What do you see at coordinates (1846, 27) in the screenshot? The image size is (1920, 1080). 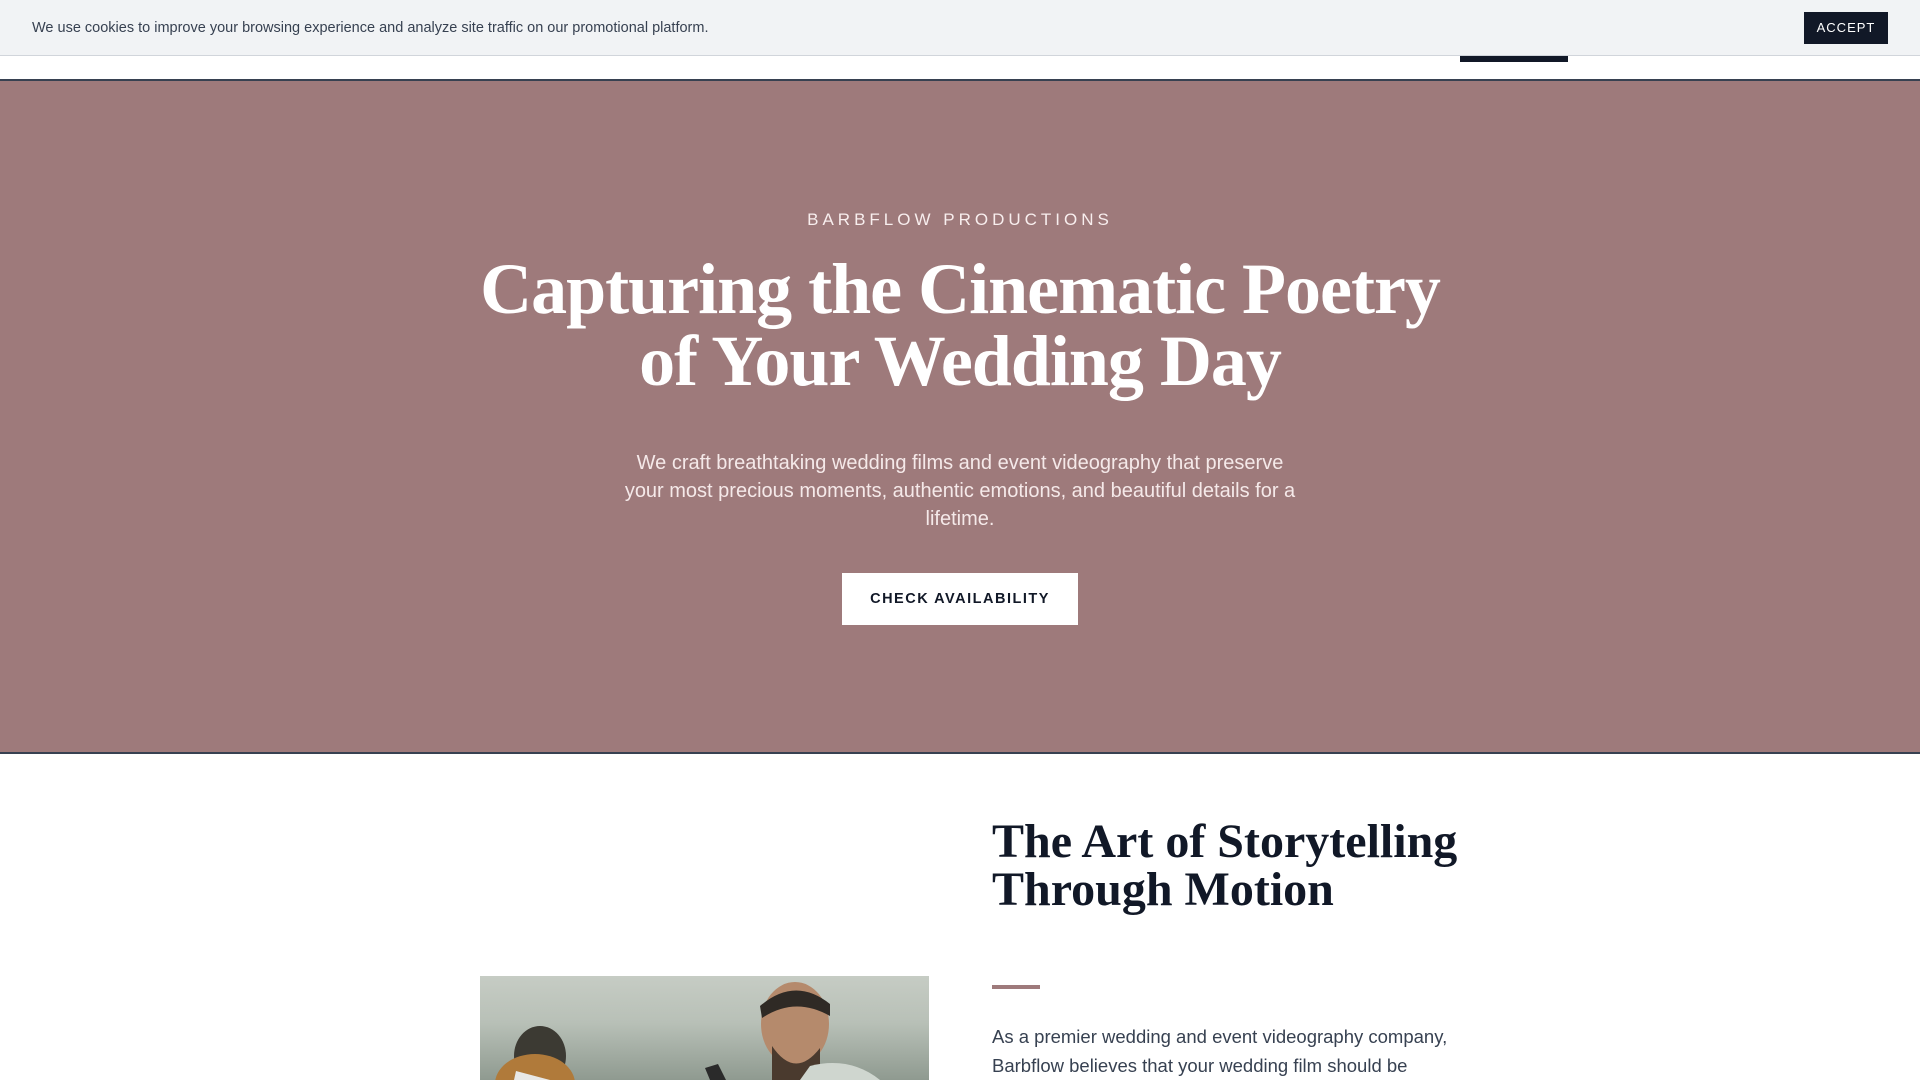 I see `accept-cookies-button: ACCEPT` at bounding box center [1846, 27].